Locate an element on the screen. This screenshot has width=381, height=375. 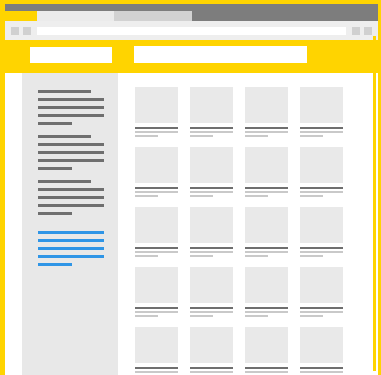
extension-button is located at coordinates (356, 31).